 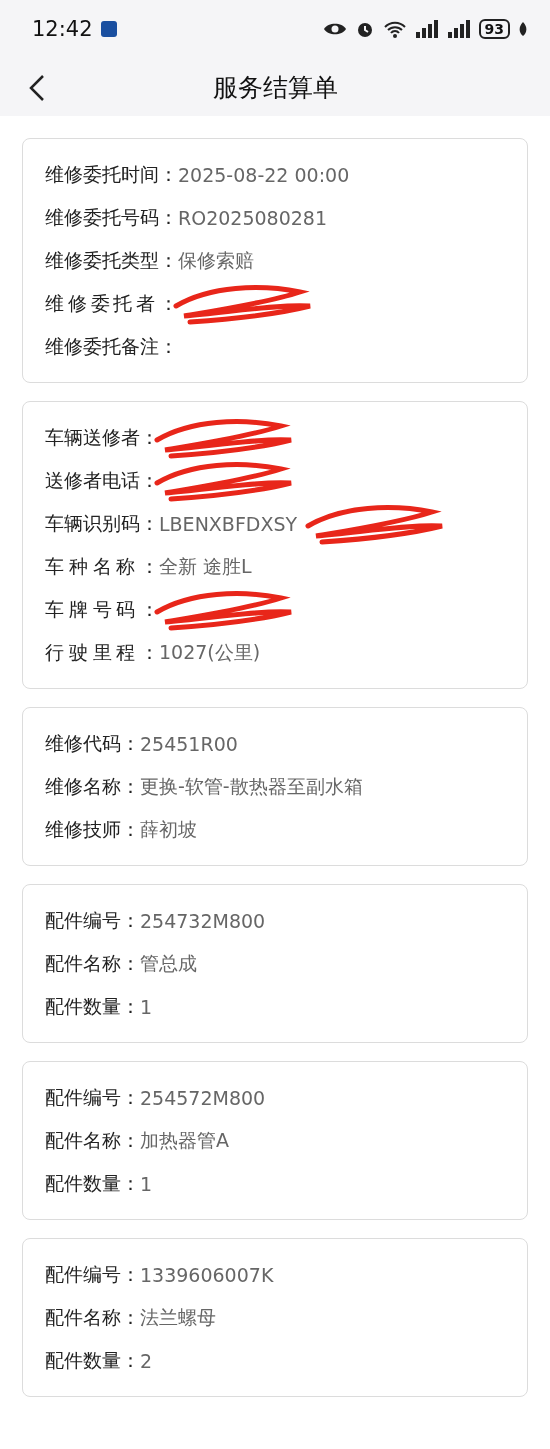 I want to click on field-value: 法兰螺母, so click(x=178, y=1317).